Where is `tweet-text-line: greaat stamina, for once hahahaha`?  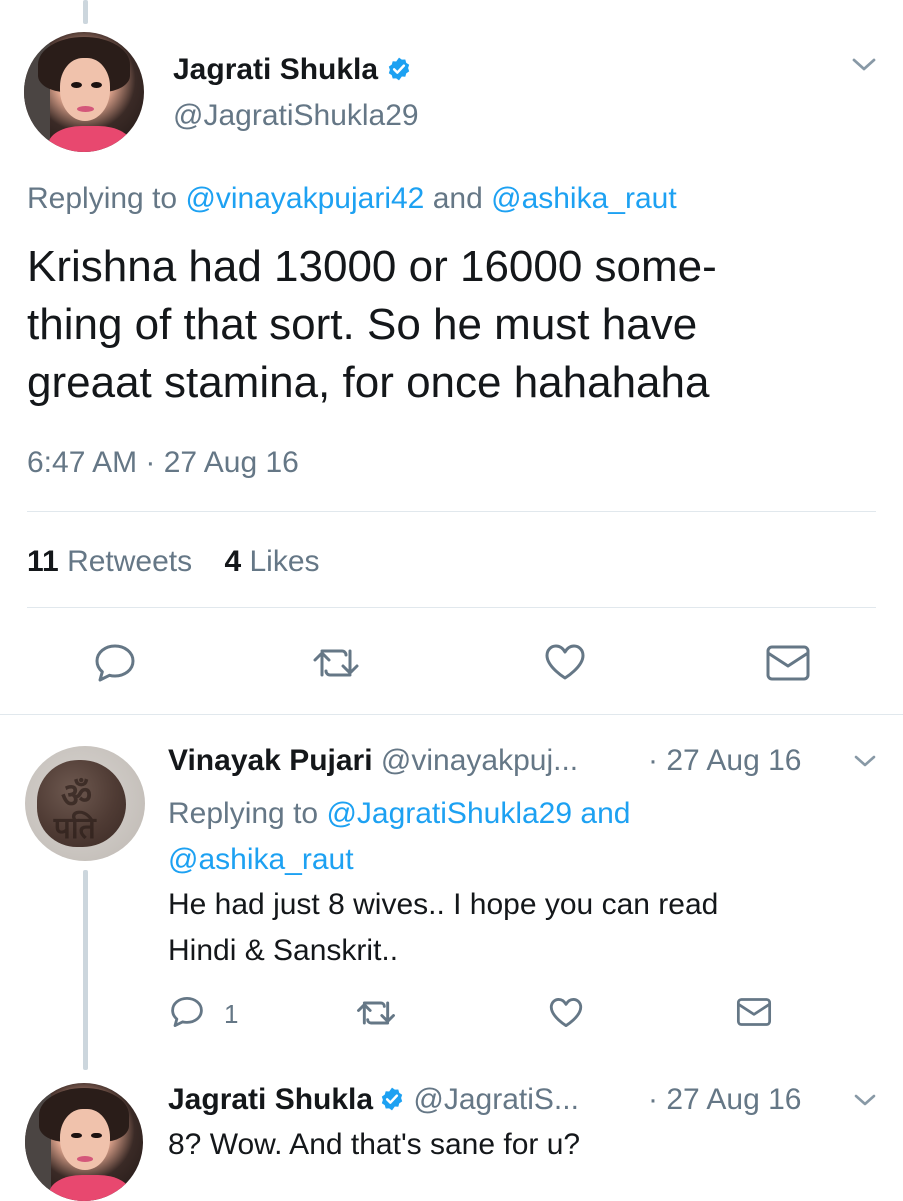
tweet-text-line: greaat stamina, for once hahahaha is located at coordinates (368, 382).